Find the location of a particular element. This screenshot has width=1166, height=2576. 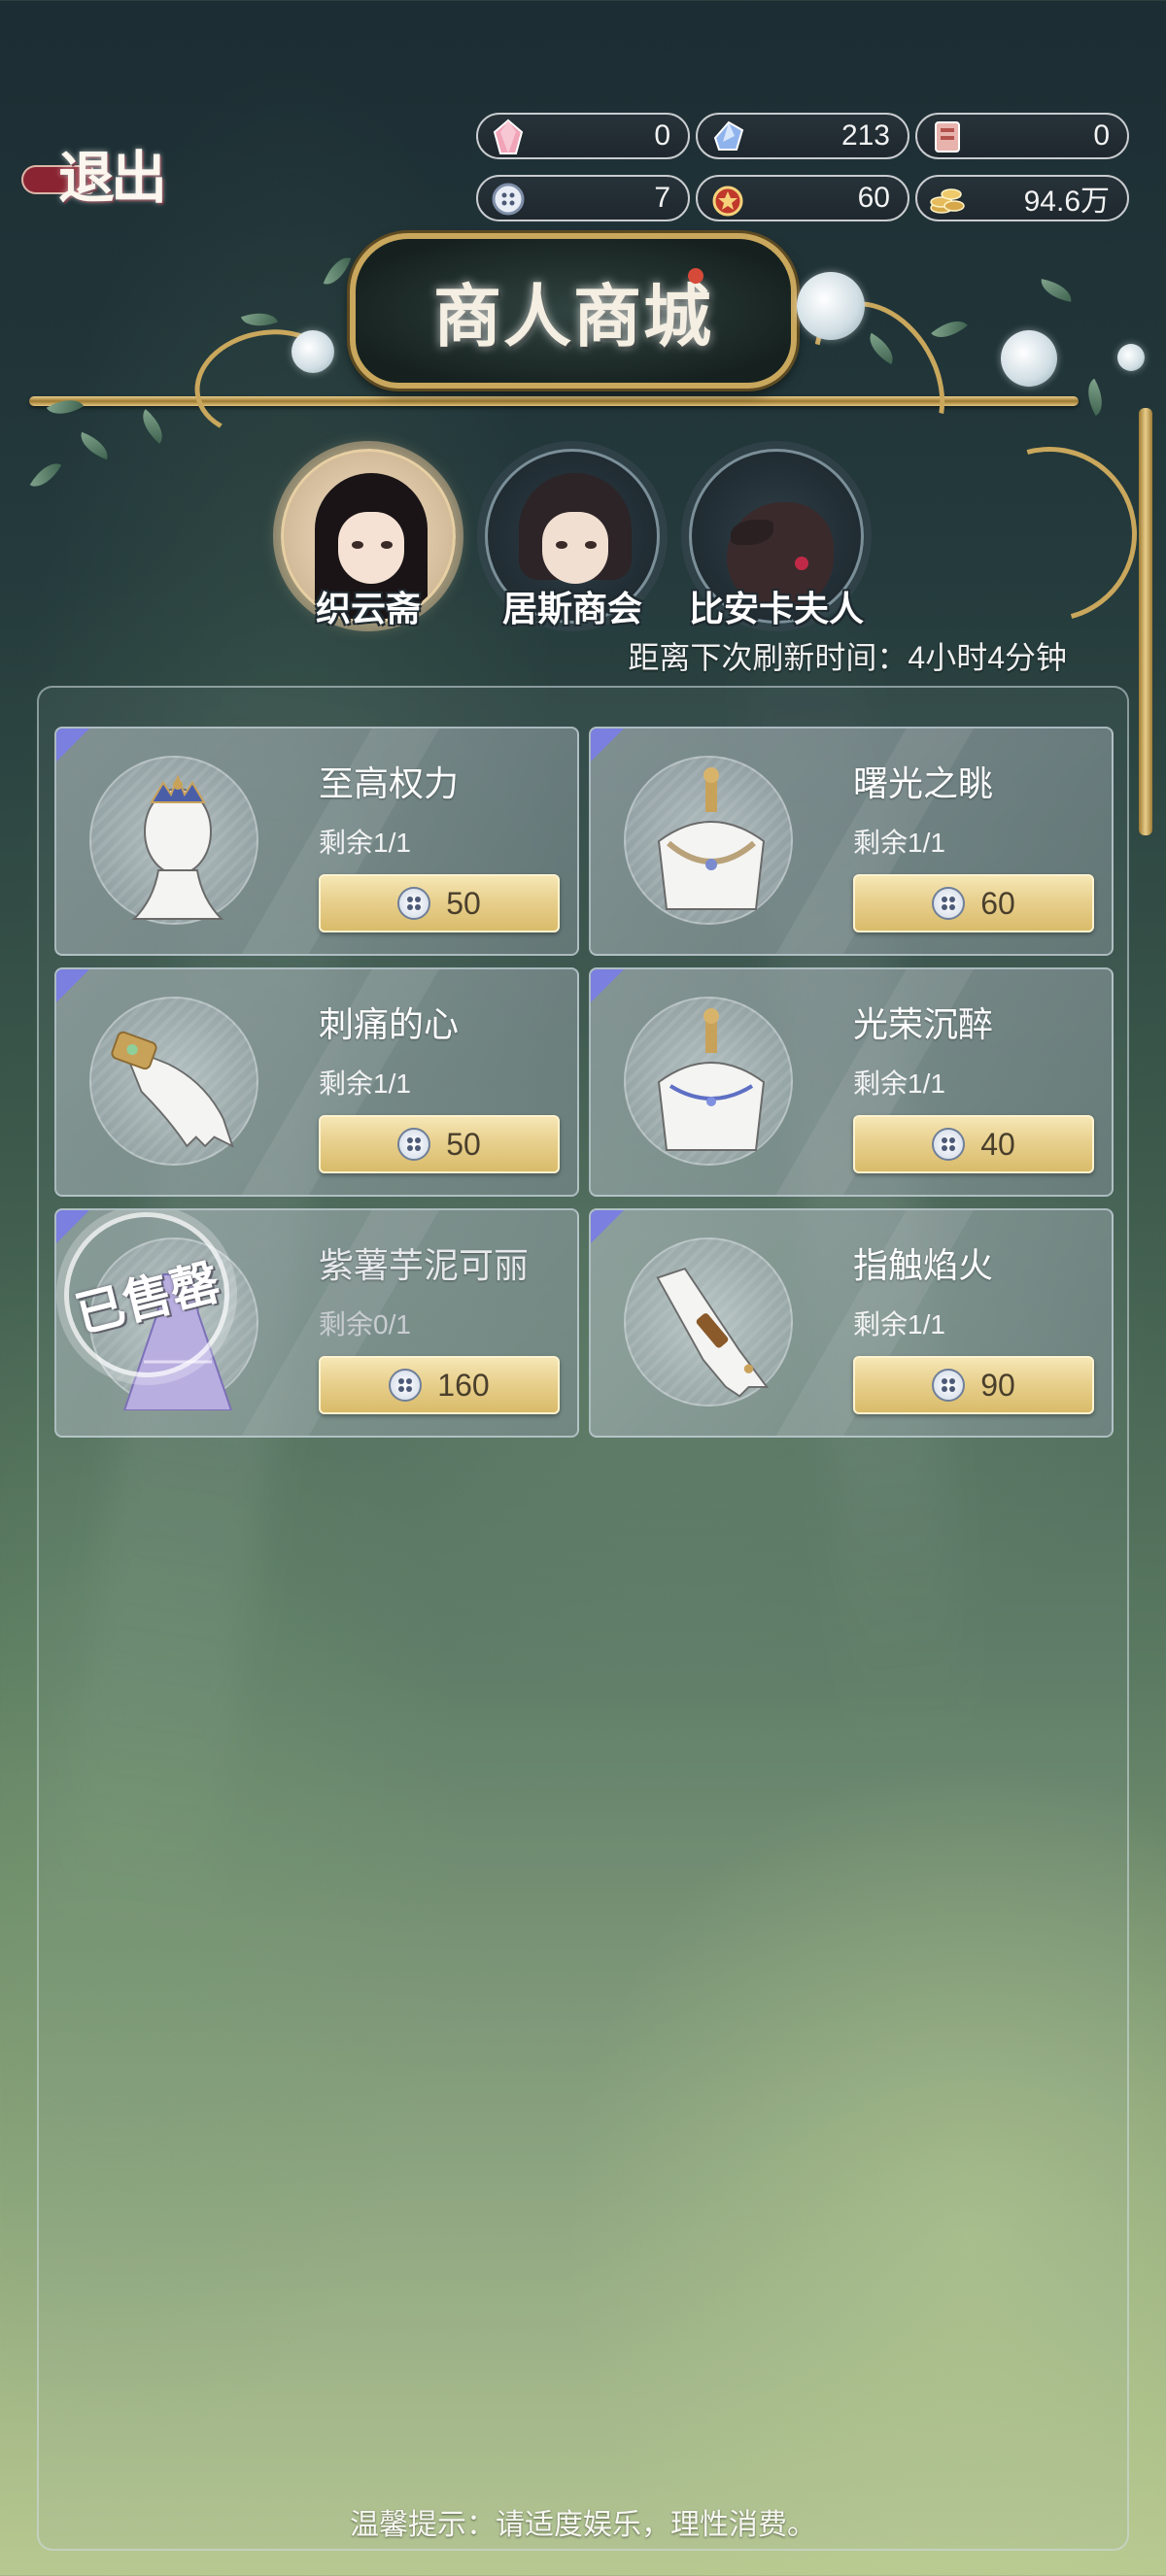

shop-title: 商人商城 is located at coordinates (573, 315).